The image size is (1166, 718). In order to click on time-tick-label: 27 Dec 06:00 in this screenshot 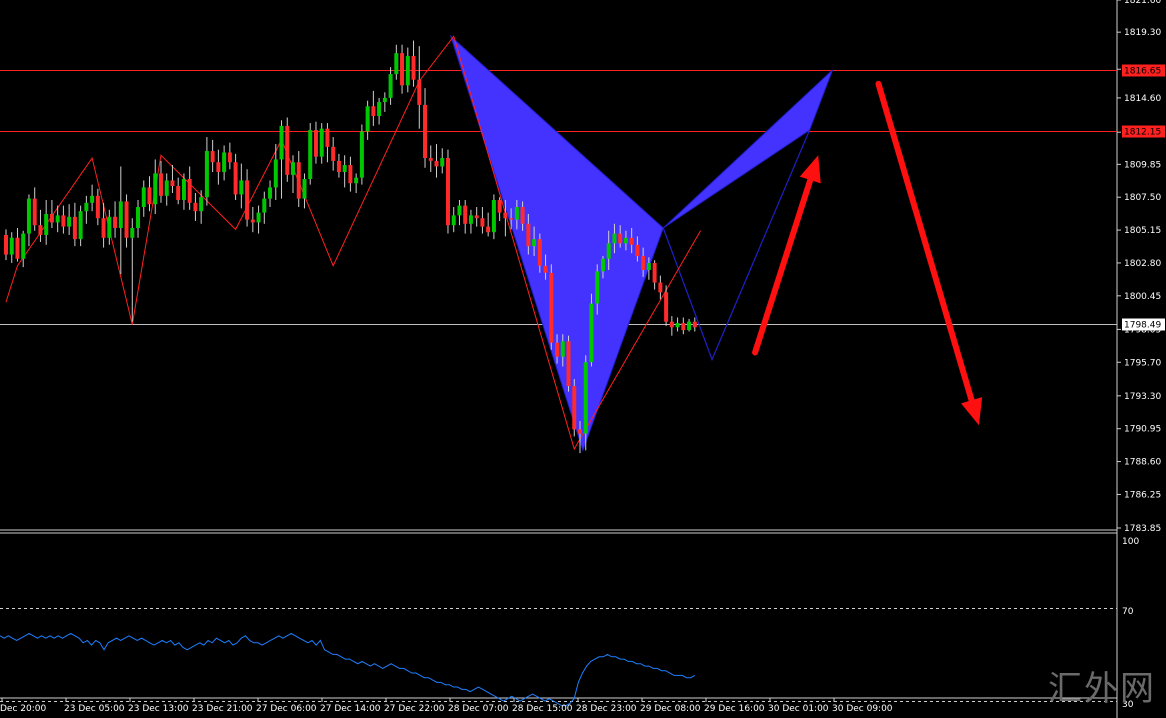, I will do `click(286, 709)`.